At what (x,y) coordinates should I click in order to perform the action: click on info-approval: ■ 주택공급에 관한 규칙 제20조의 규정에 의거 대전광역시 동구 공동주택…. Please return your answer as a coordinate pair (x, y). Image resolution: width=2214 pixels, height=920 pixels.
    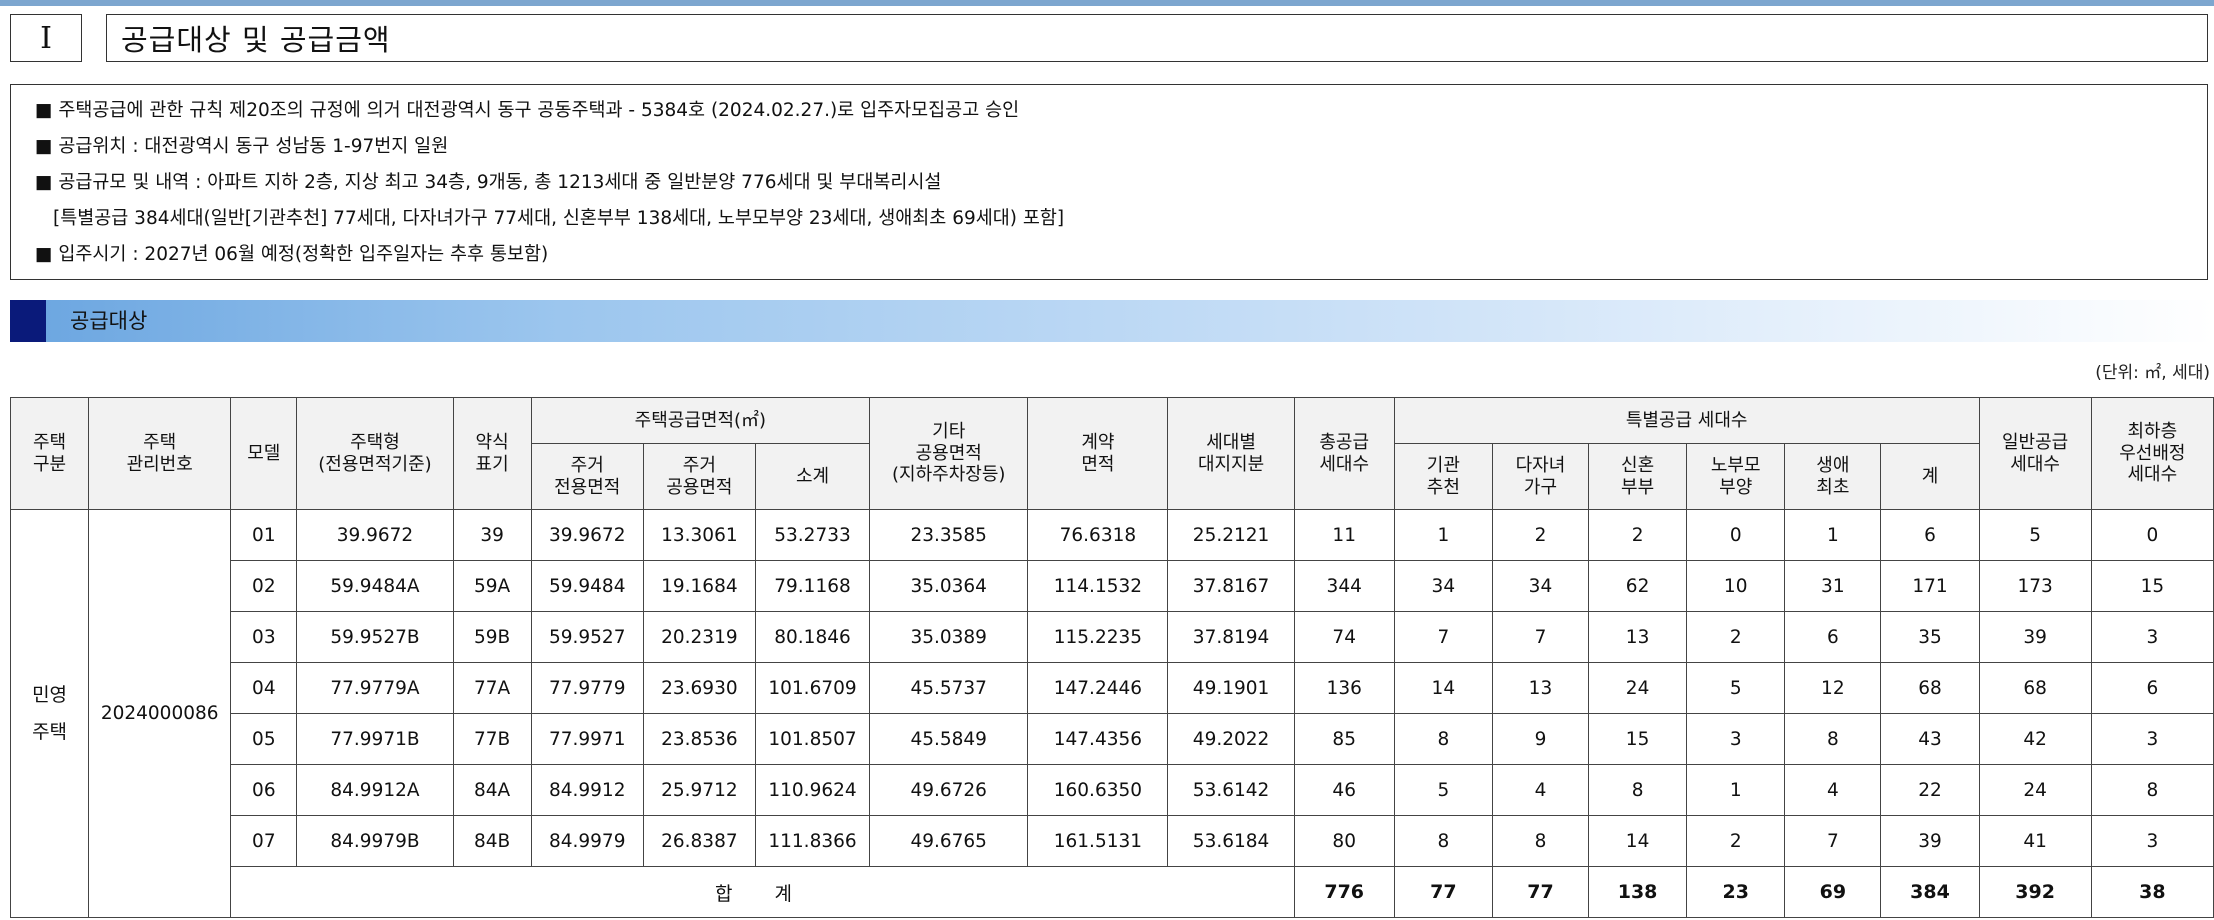
    Looking at the image, I should click on (527, 110).